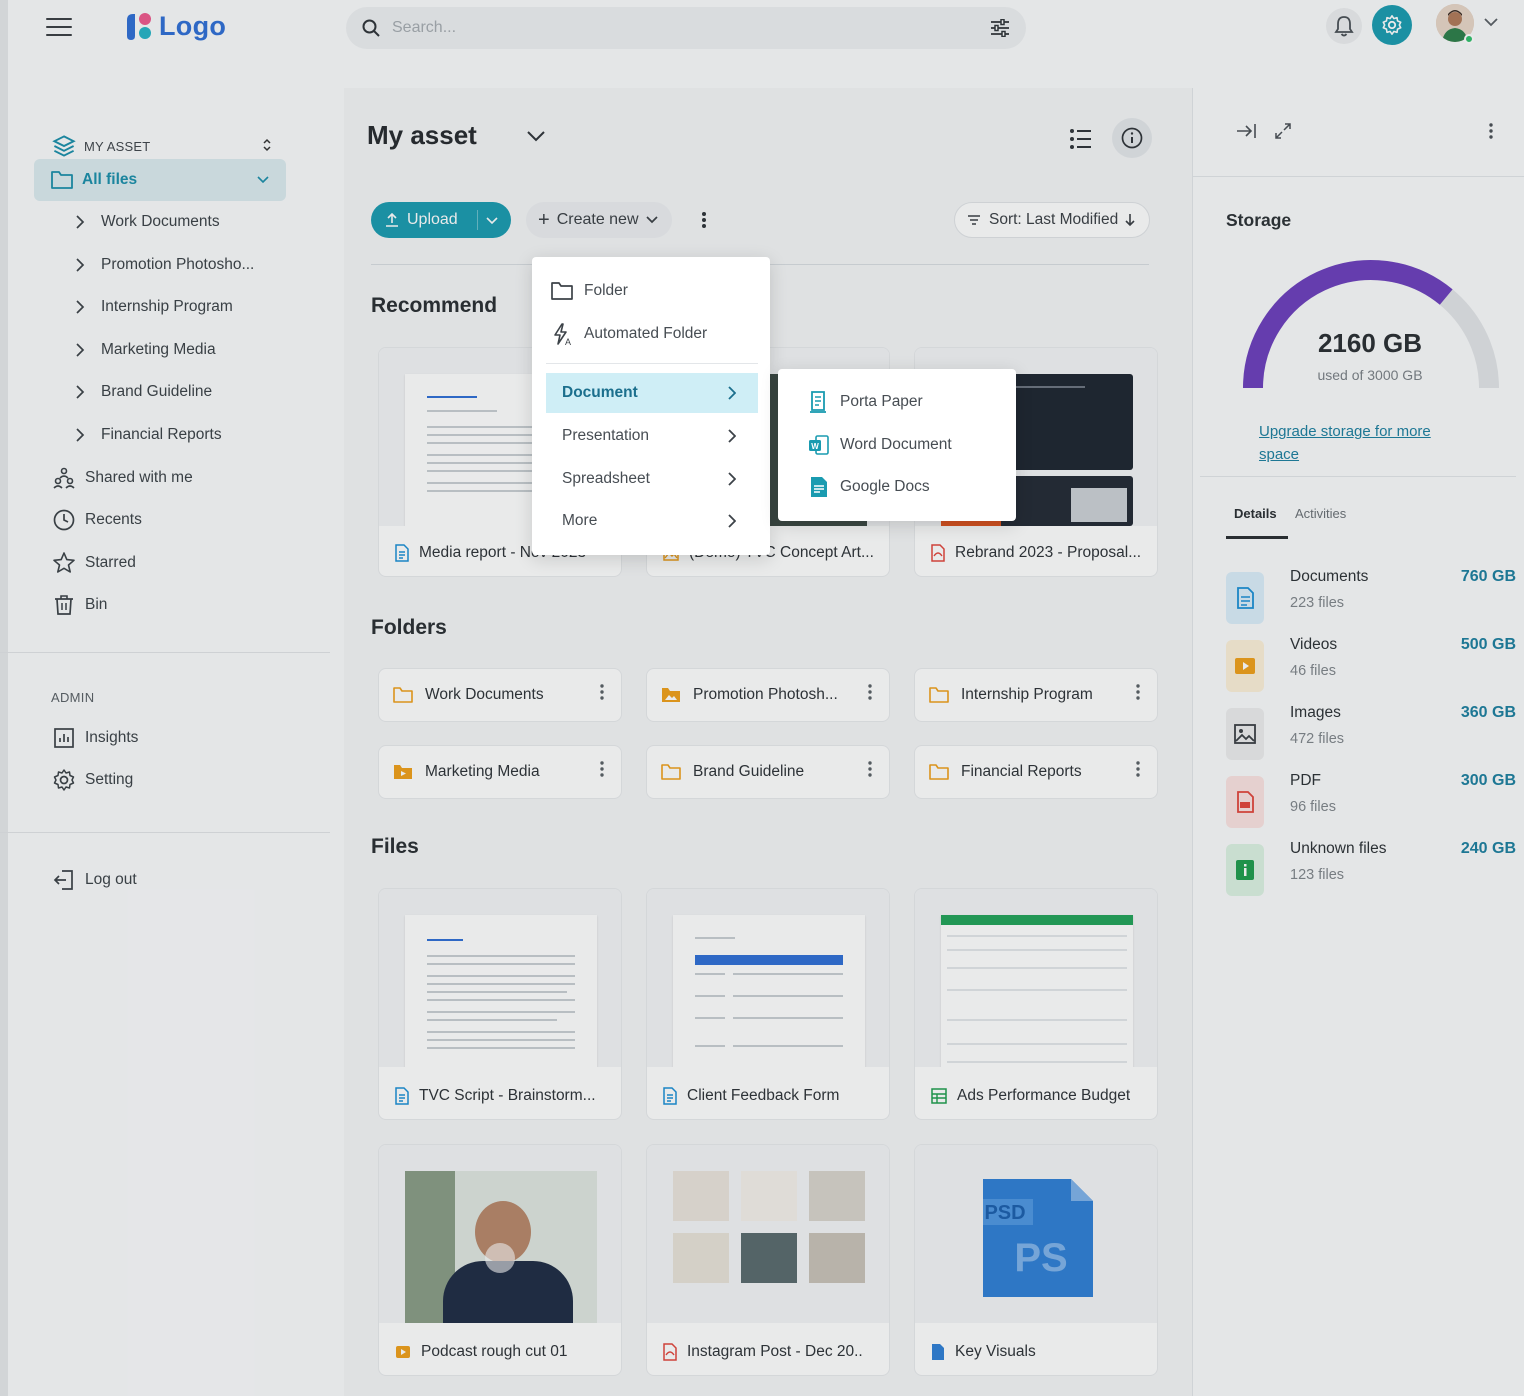  What do you see at coordinates (59, 27) in the screenshot?
I see `hamburger-menu-icon` at bounding box center [59, 27].